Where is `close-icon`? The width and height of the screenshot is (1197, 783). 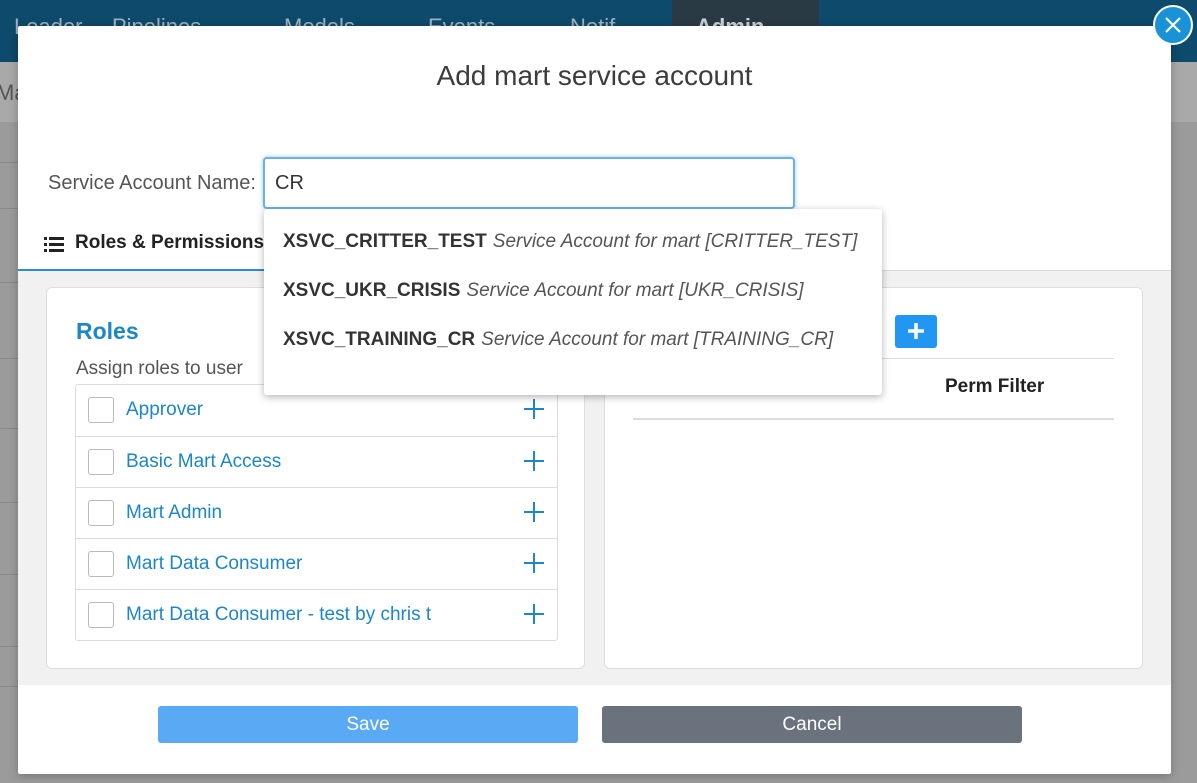
close-icon is located at coordinates (1173, 25).